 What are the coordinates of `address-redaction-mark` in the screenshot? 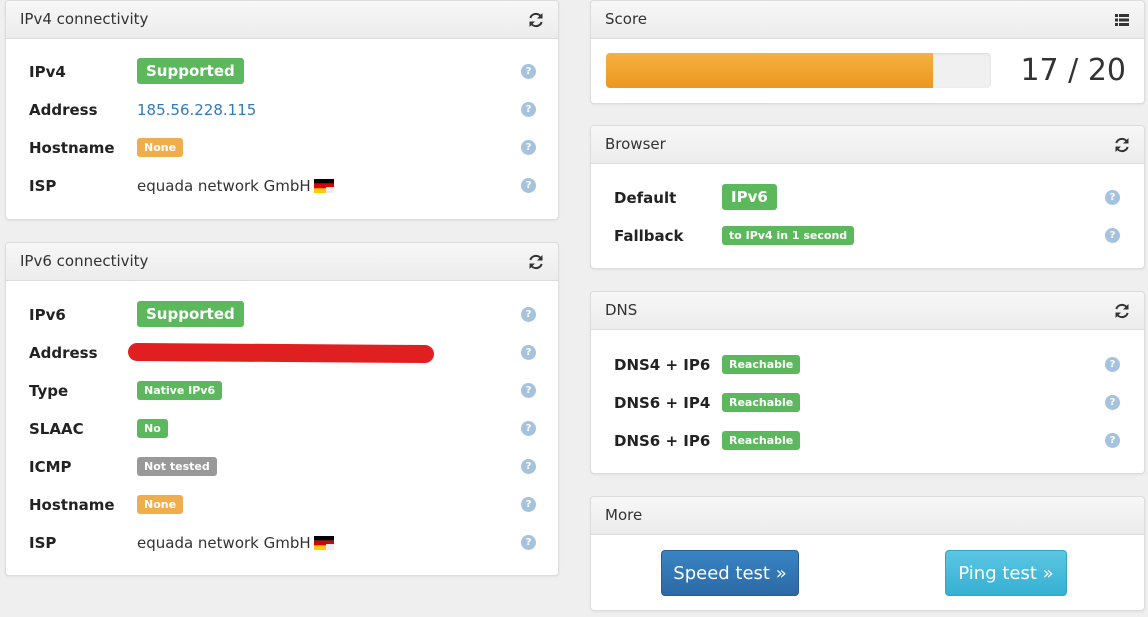 It's located at (281, 353).